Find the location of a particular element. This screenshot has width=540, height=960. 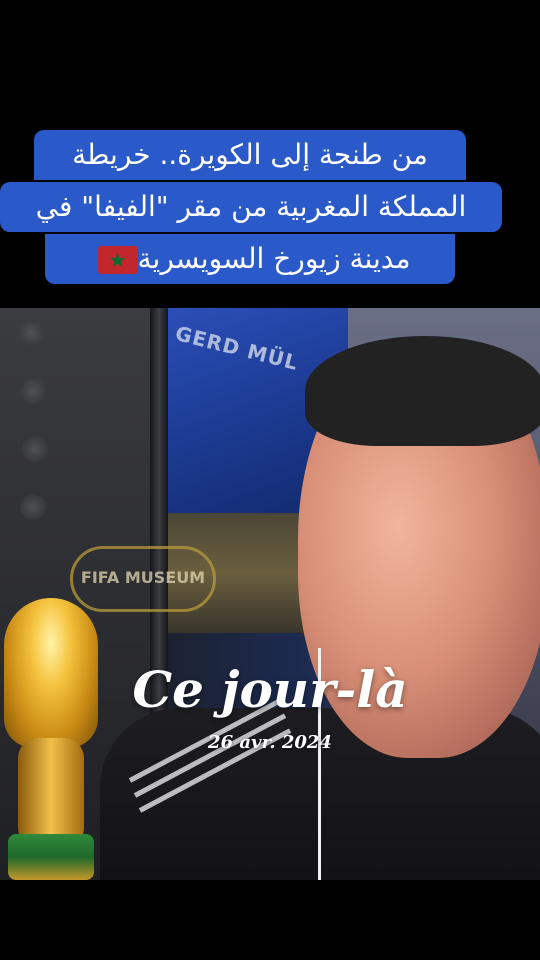

caption-line-3: مدينة زيورخ السويسرية is located at coordinates (250, 259).